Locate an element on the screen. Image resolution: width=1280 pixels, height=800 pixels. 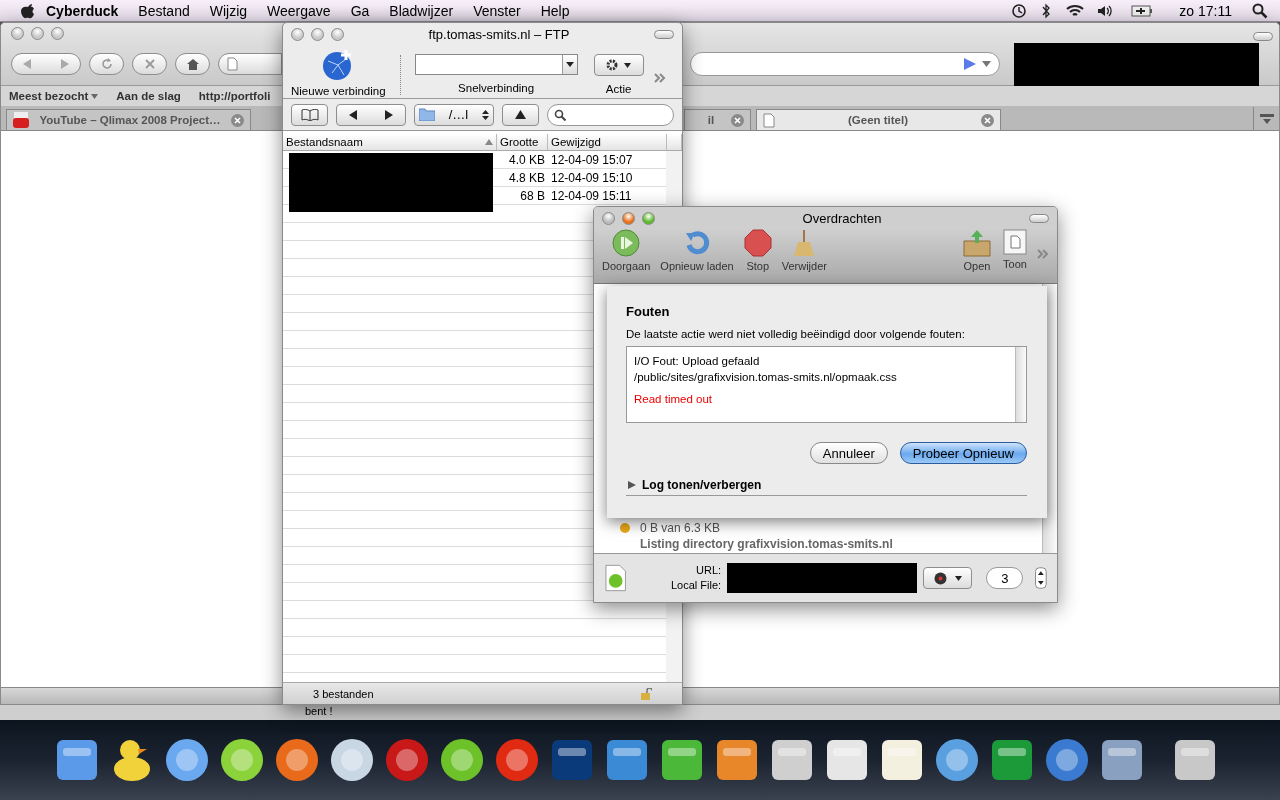
quick-connect-field is located at coordinates (496, 64).